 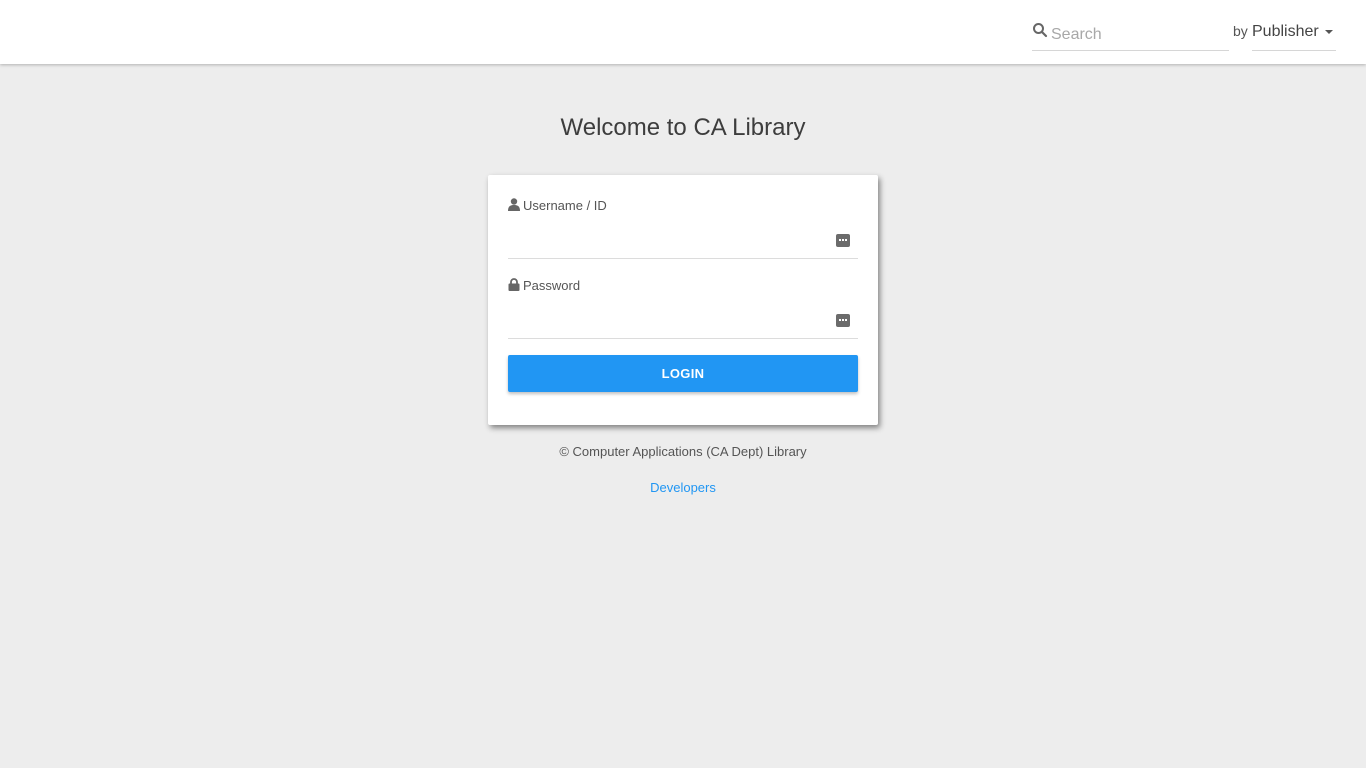 What do you see at coordinates (683, 373) in the screenshot?
I see `login-button: LOGIN` at bounding box center [683, 373].